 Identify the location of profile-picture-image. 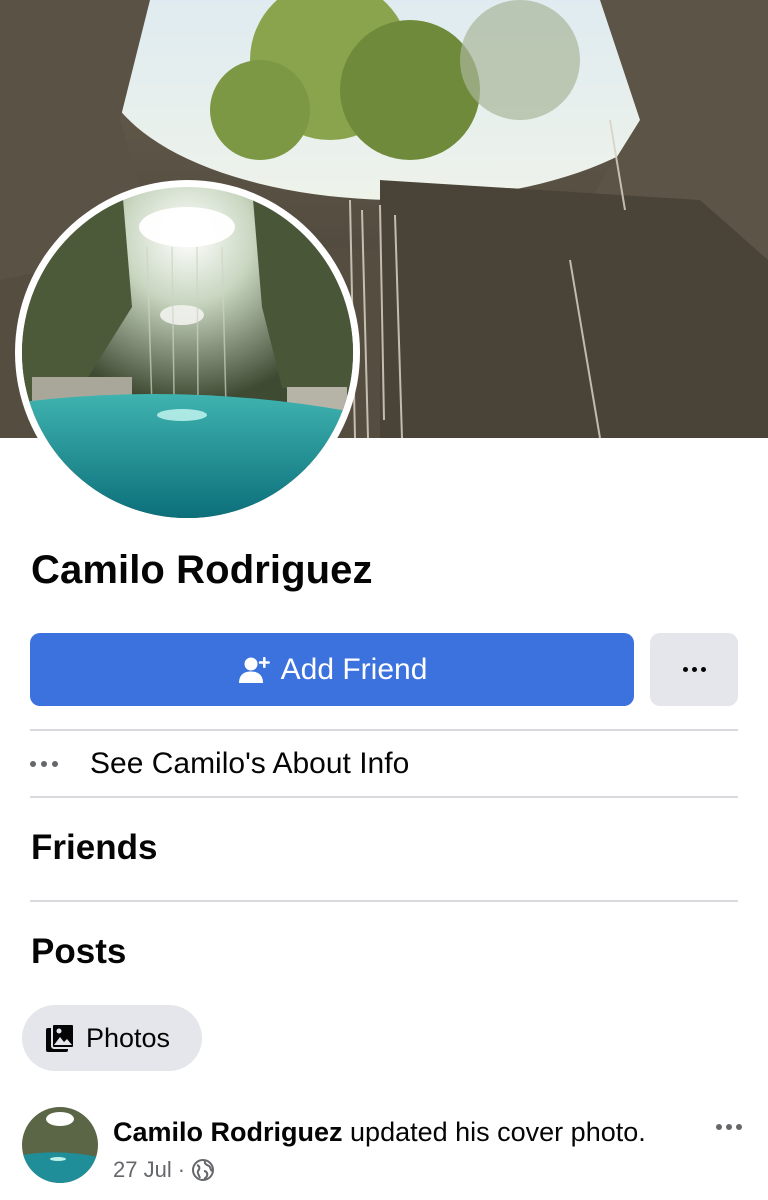
(187, 352).